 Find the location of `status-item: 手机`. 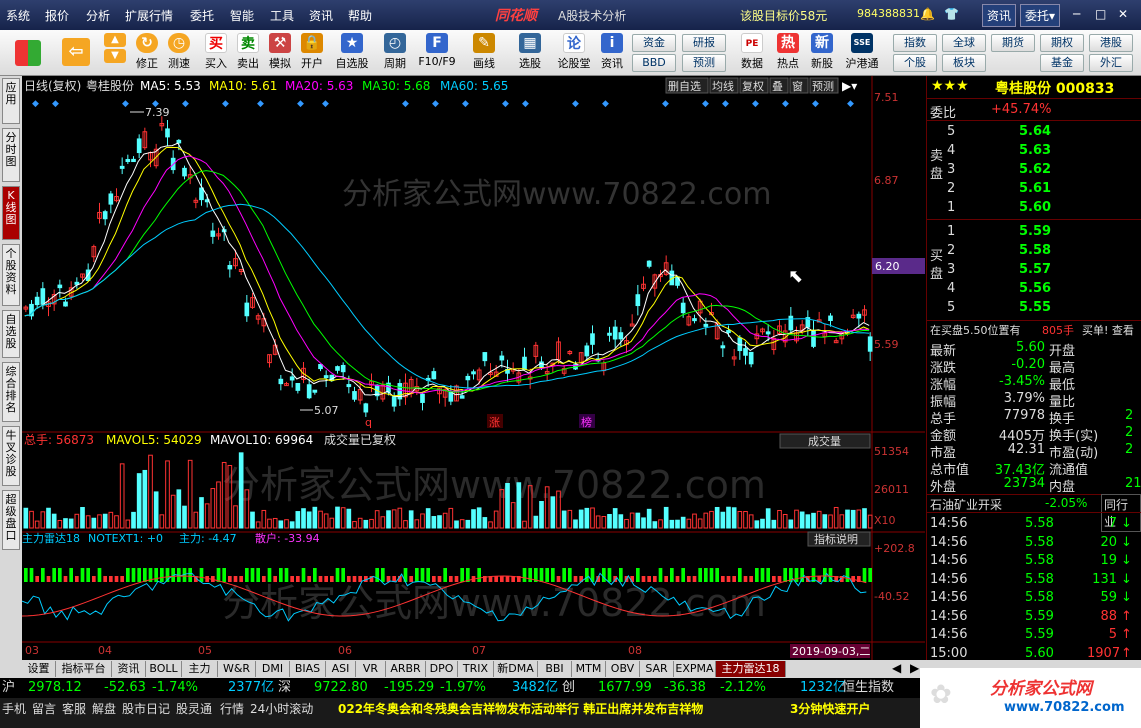

status-item: 手机 is located at coordinates (14, 708).